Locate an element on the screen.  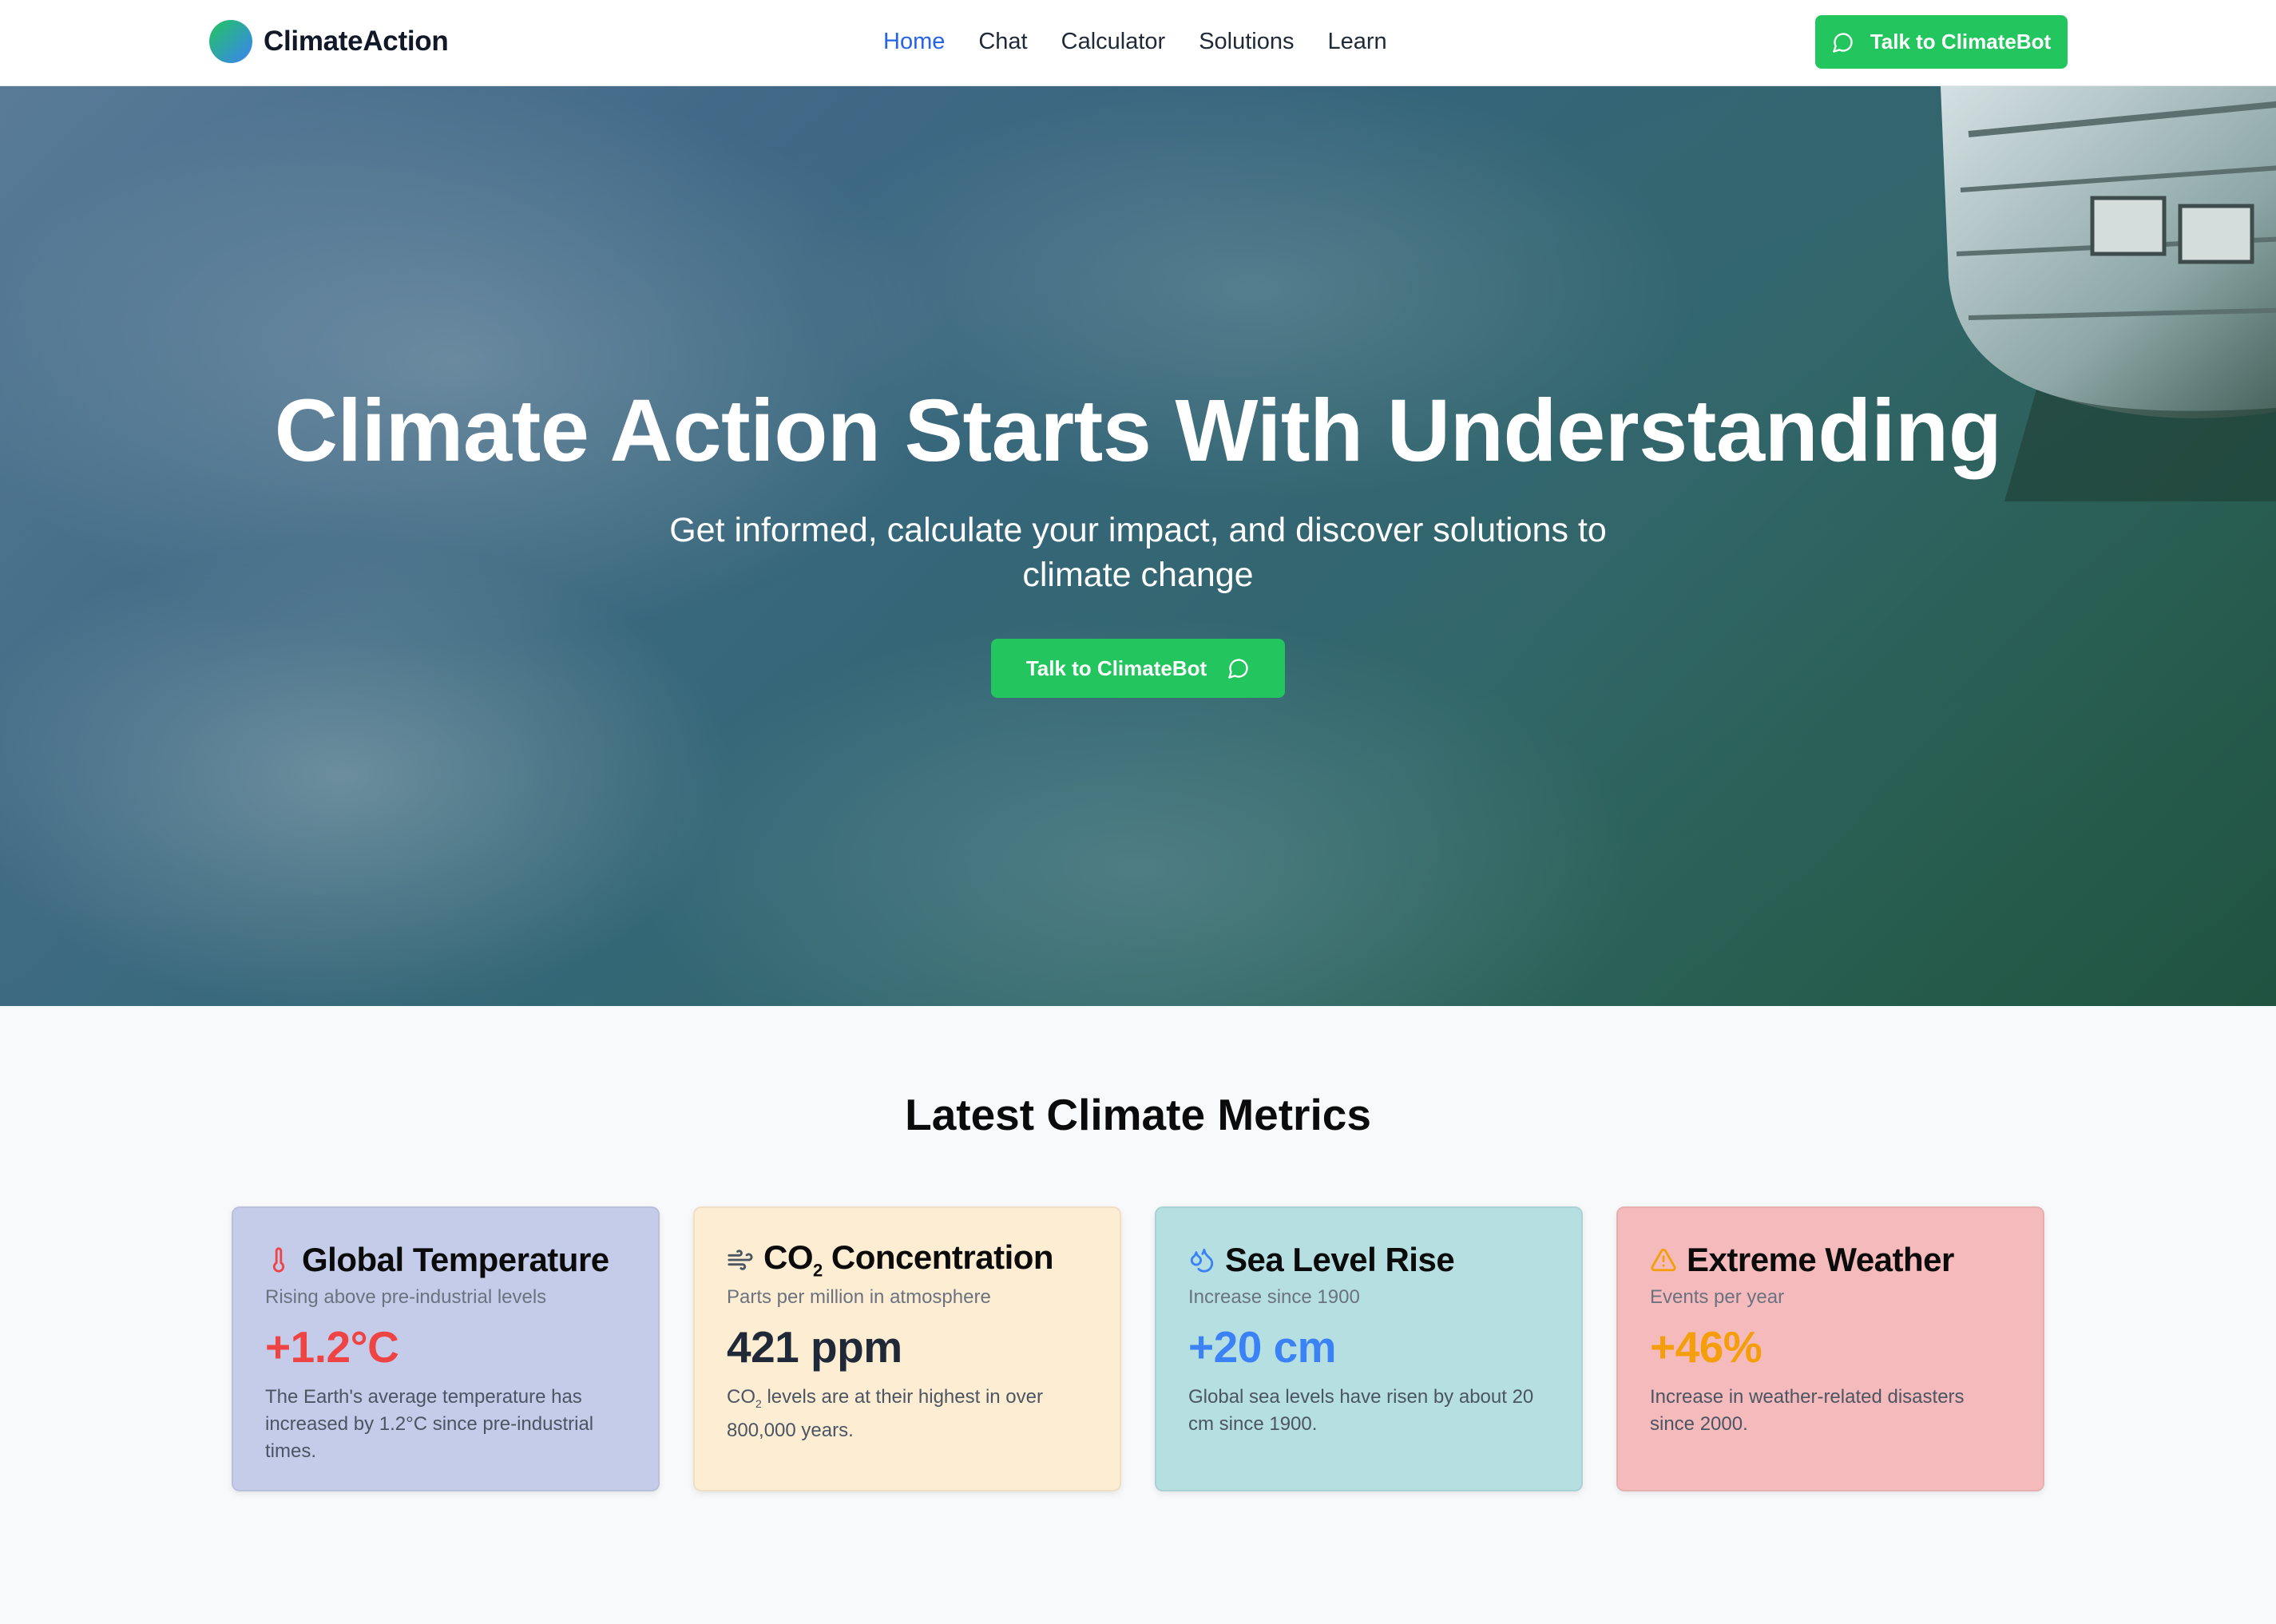
desc-co: CO is located at coordinates (741, 1397).